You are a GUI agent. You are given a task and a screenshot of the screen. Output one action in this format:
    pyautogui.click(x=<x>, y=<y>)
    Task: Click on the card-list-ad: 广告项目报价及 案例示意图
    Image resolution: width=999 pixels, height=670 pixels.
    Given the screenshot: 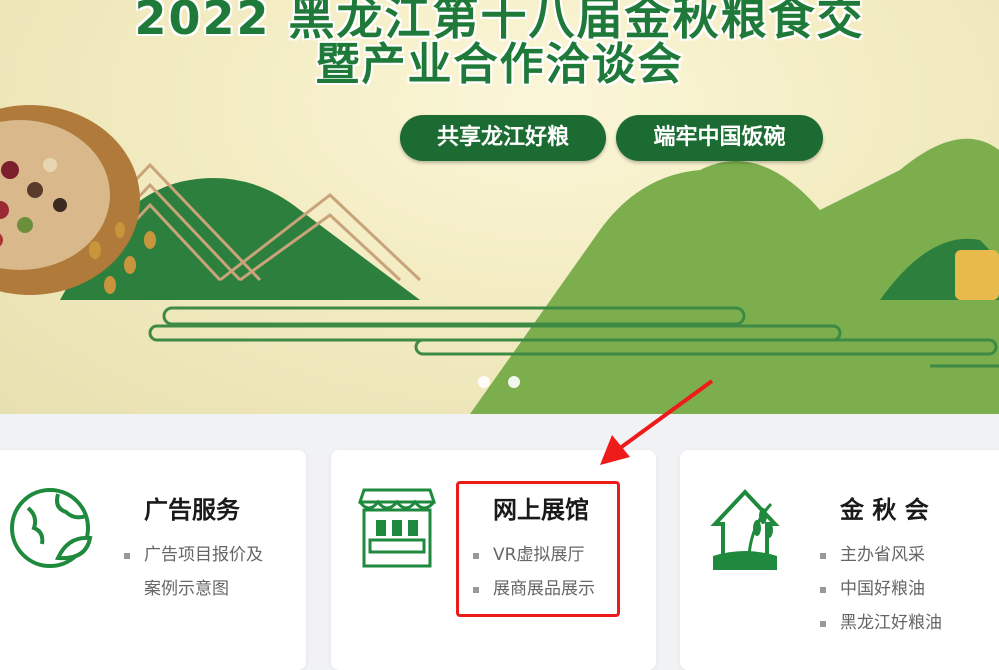 What is the action you would take?
    pyautogui.click(x=192, y=572)
    